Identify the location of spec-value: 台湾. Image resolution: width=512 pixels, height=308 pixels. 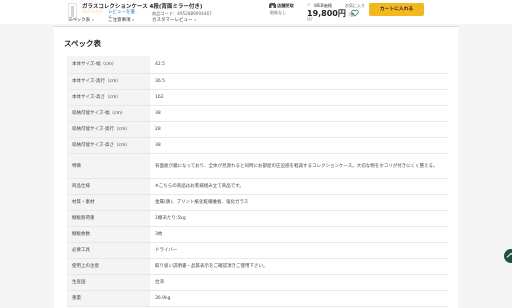
(299, 282).